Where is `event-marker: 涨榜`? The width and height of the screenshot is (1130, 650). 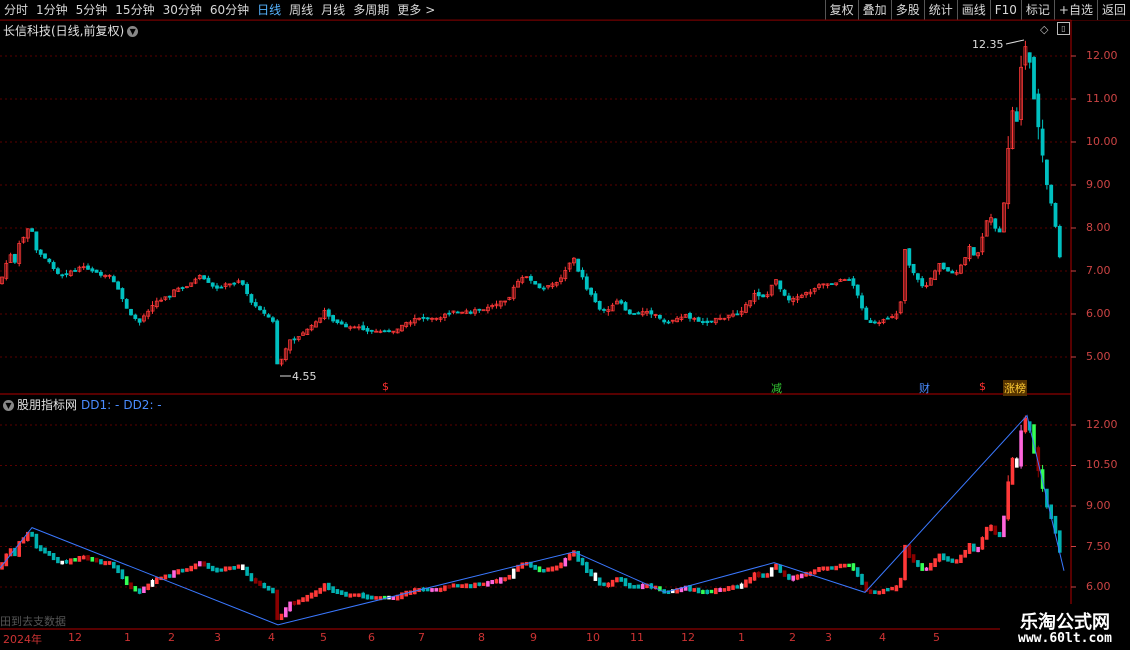
event-marker: 涨榜 is located at coordinates (1015, 388).